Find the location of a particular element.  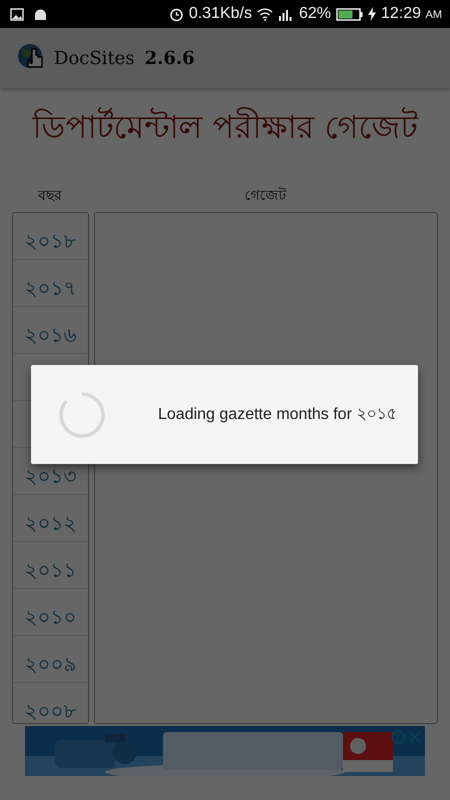

android-icon is located at coordinates (40, 14).